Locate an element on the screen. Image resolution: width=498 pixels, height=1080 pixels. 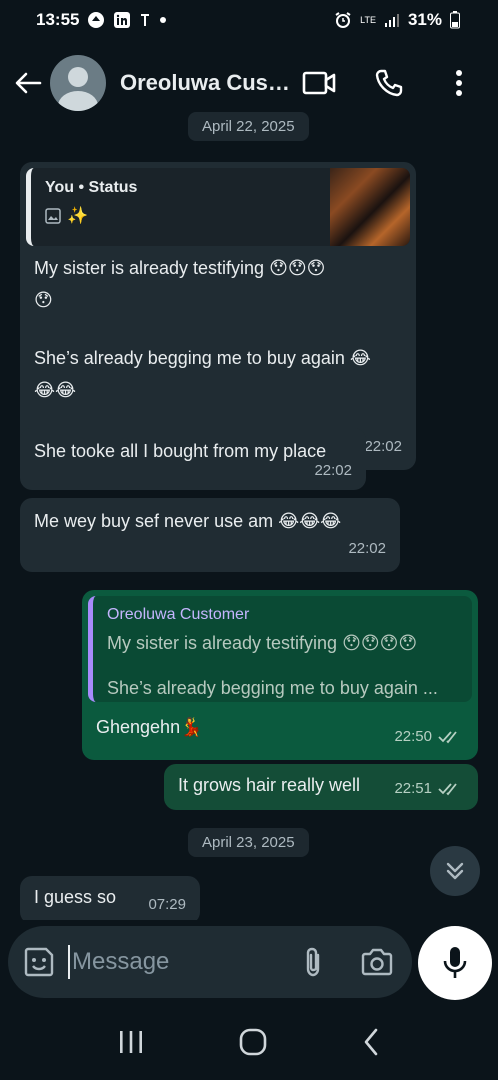
recent-apps-icon is located at coordinates (130, 1042).